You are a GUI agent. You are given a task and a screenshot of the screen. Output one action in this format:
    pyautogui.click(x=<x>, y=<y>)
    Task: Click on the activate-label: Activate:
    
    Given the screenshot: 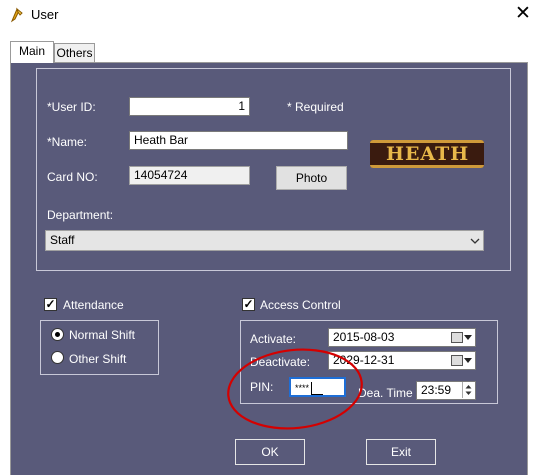 What is the action you would take?
    pyautogui.click(x=273, y=339)
    